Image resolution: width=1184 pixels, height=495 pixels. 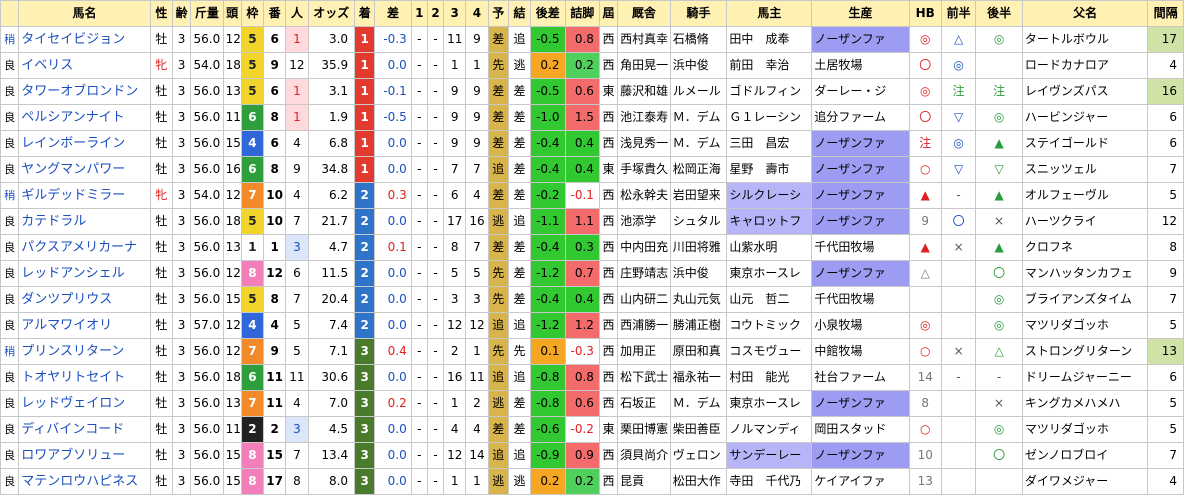 What do you see at coordinates (455, 247) in the screenshot?
I see `cell-c3: 8` at bounding box center [455, 247].